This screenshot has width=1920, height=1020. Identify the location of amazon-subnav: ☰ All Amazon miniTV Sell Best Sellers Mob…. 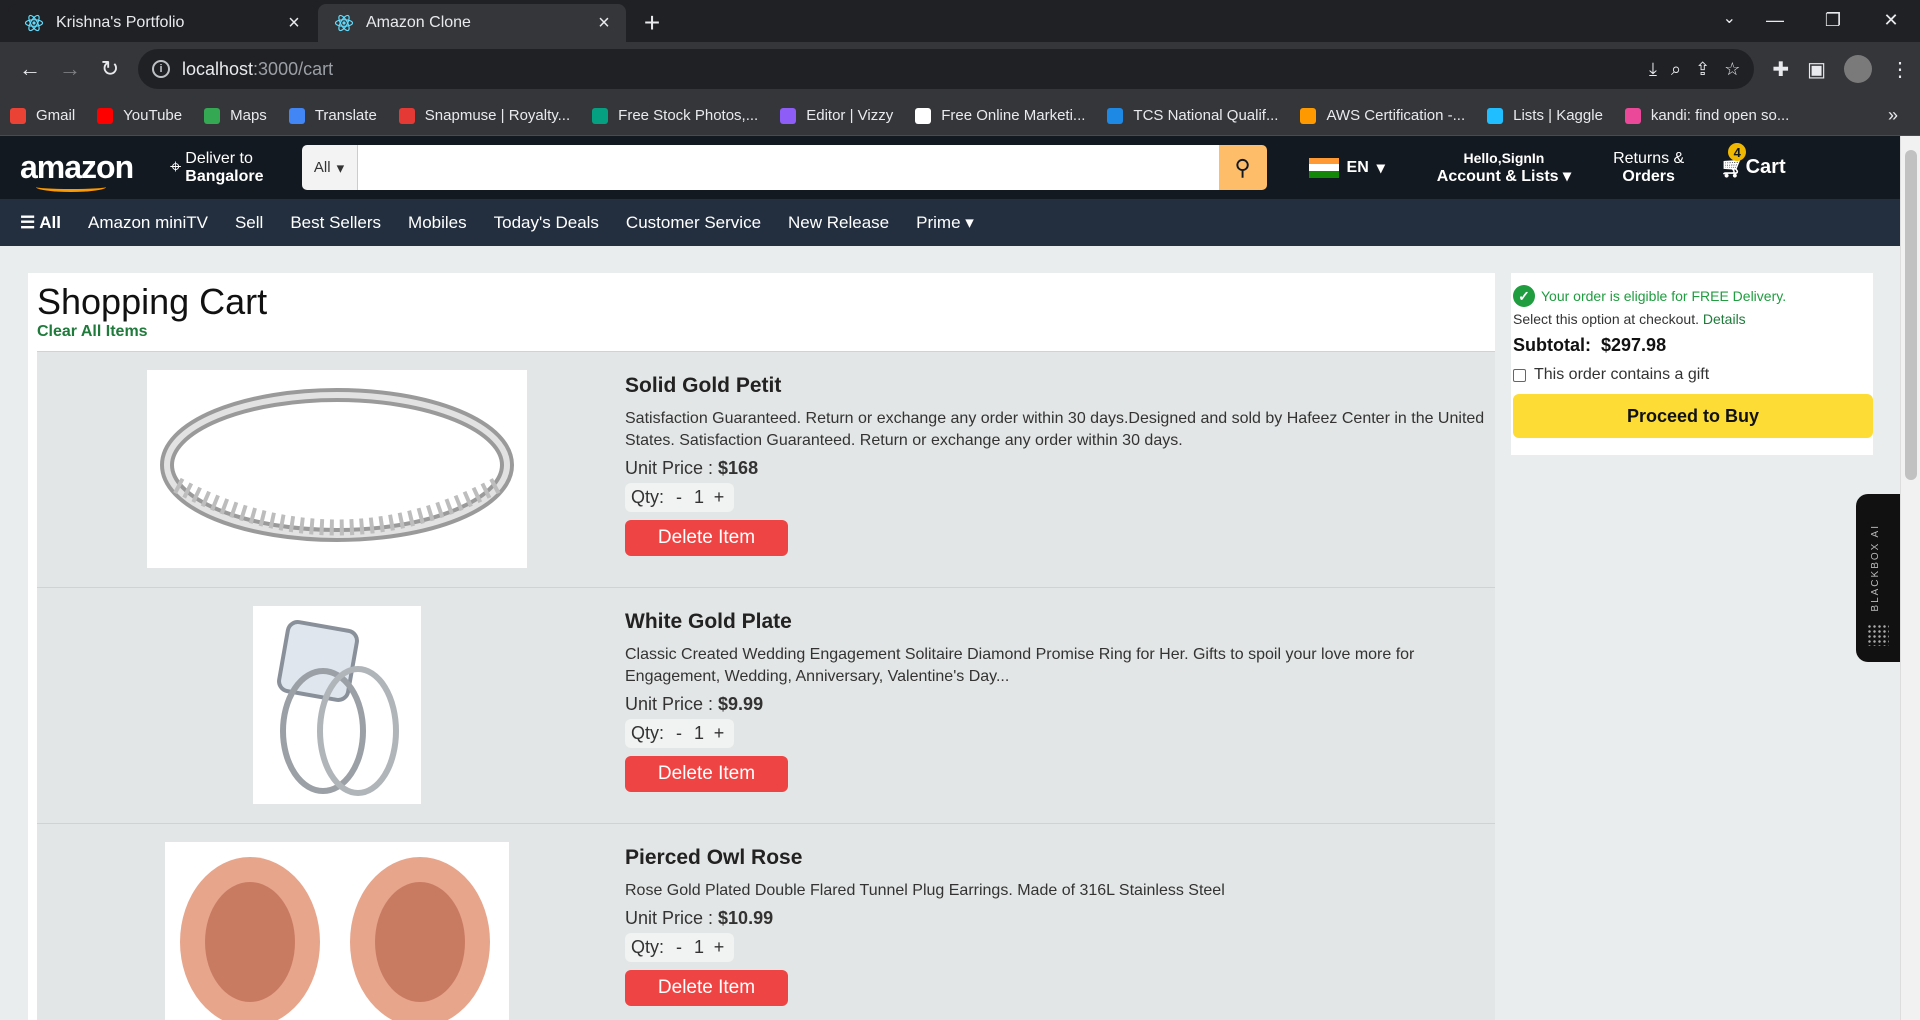
(960, 222).